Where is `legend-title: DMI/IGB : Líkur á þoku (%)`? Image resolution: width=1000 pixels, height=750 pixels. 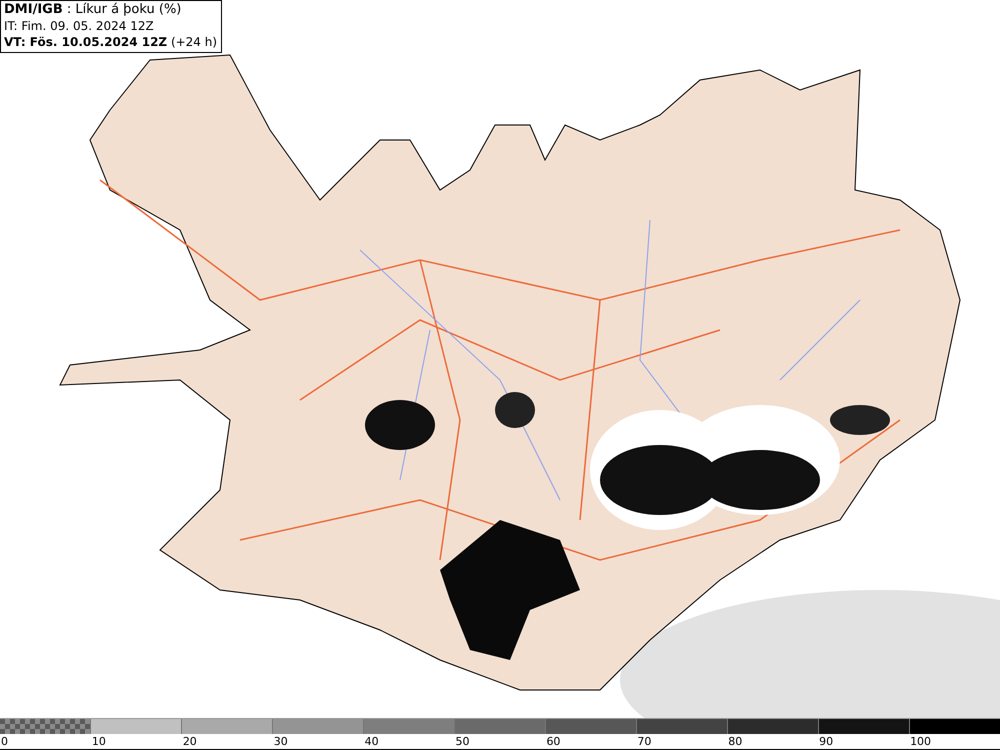 legend-title: DMI/IGB : Líkur á þoku (%) is located at coordinates (93, 10).